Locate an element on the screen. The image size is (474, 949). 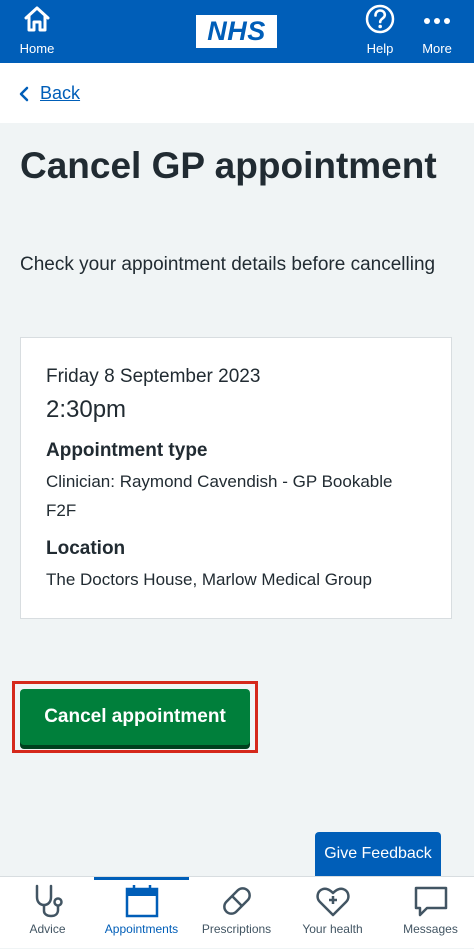
back-label: Back is located at coordinates (60, 93).